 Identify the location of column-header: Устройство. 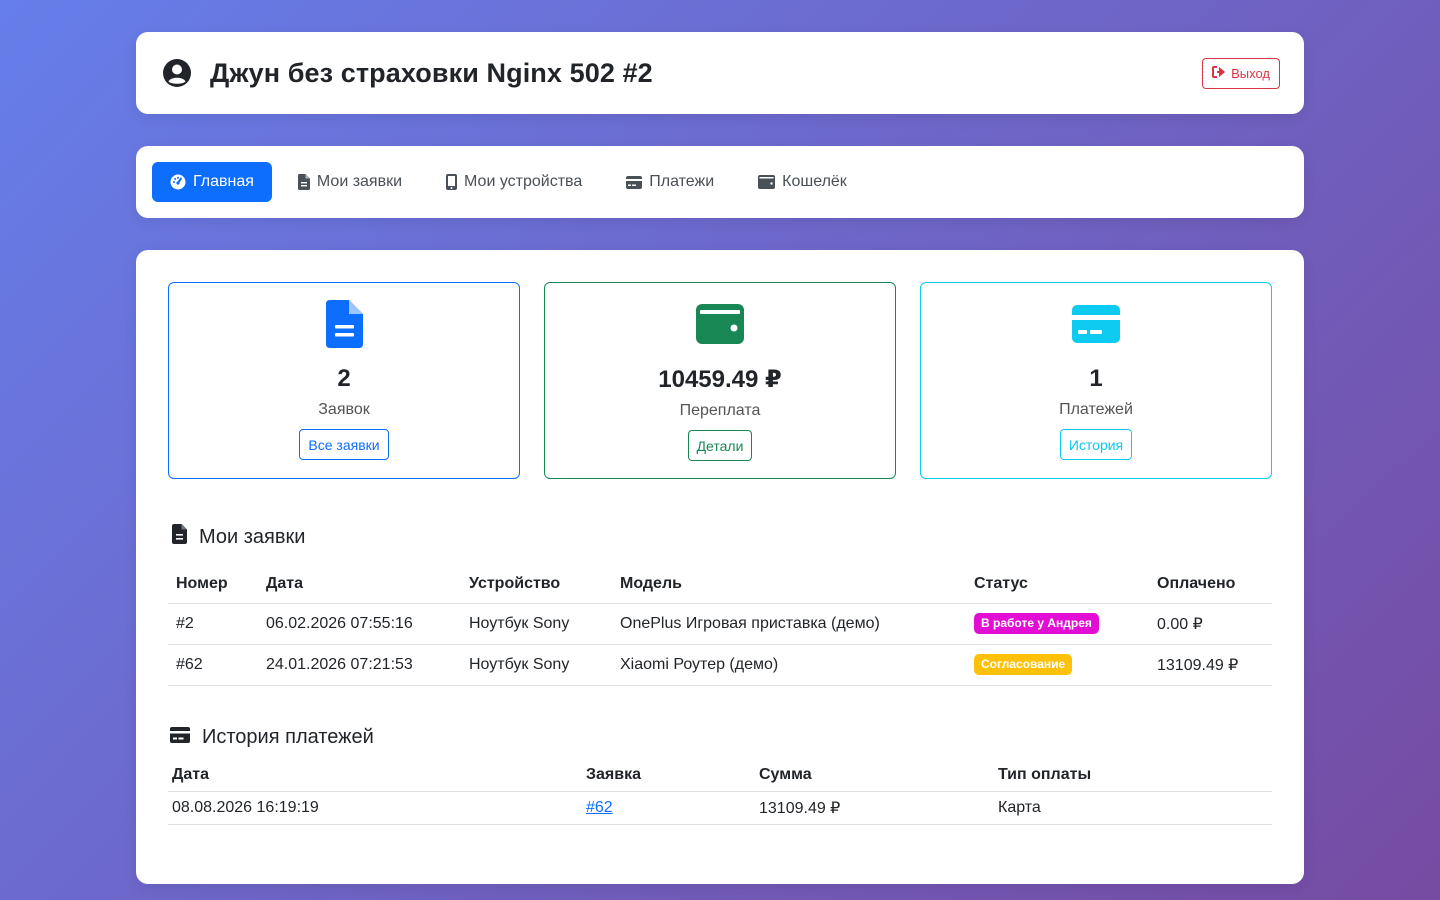
(536, 584).